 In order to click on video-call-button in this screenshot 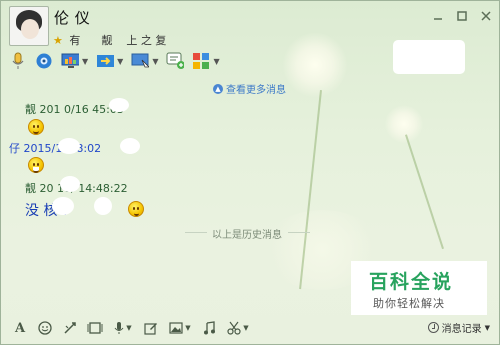, I will do `click(44, 61)`.